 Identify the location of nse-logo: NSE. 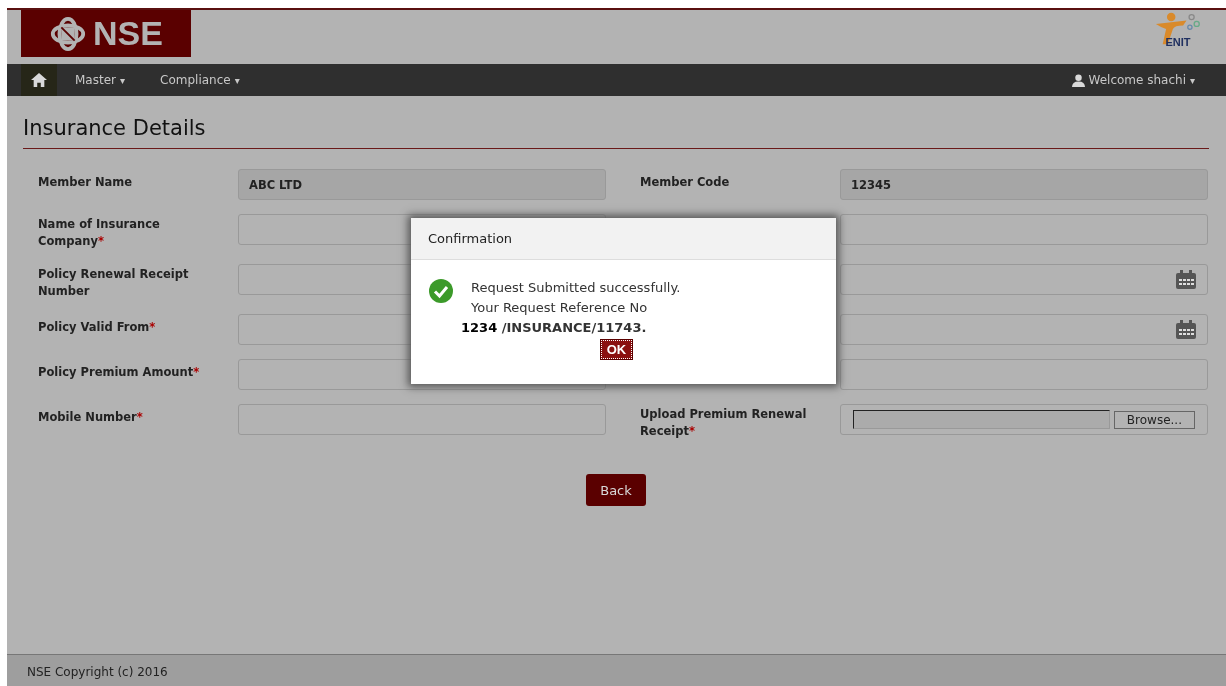
(106, 33).